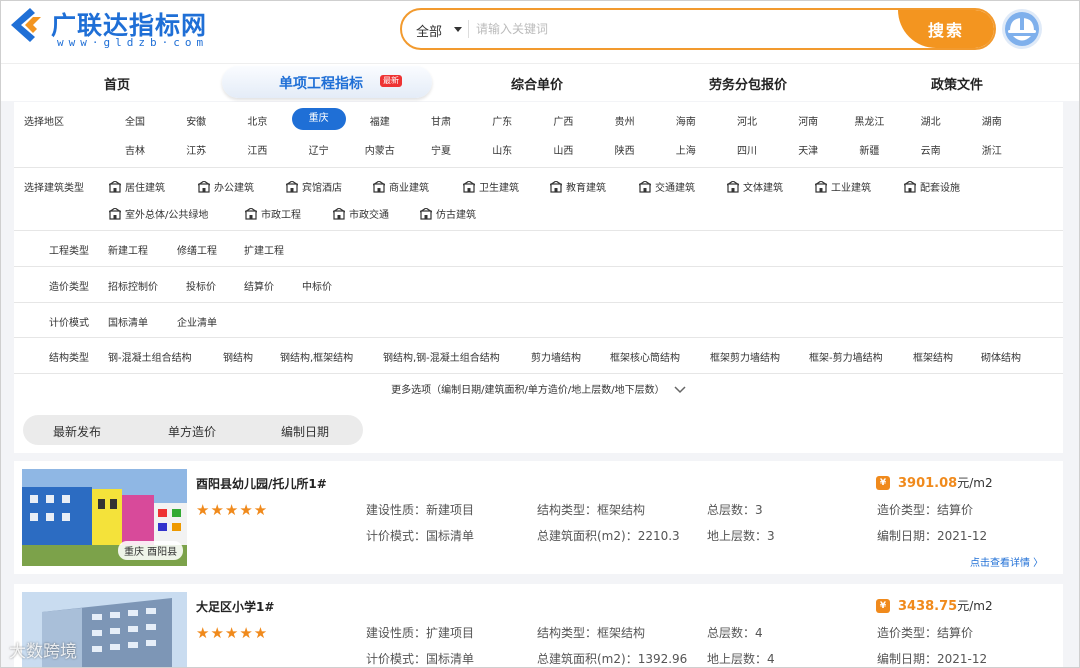  I want to click on search-bar: 全部 搜索, so click(698, 29).